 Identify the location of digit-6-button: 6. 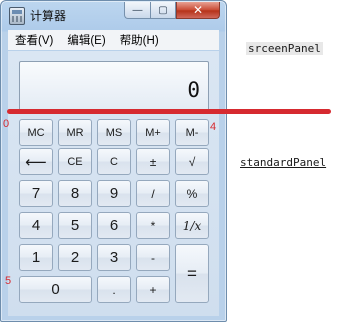
(114, 225).